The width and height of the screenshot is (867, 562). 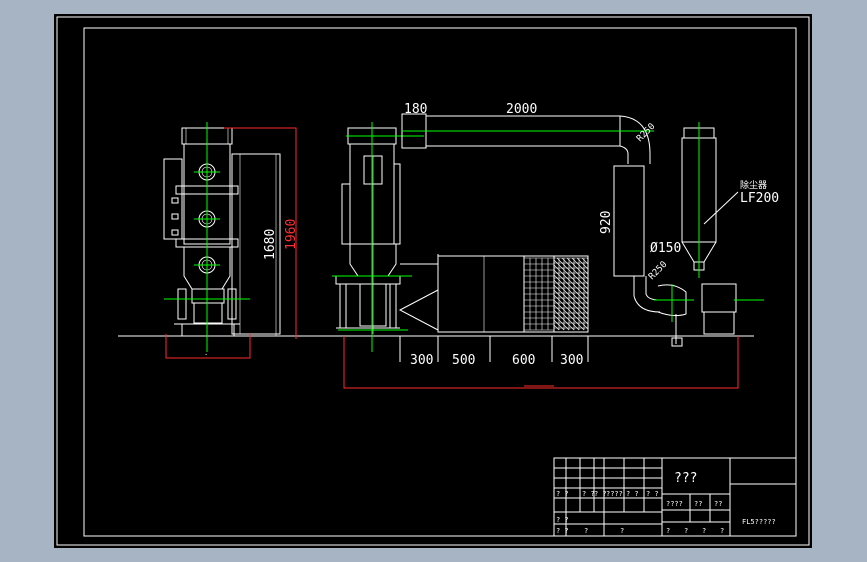 I want to click on vertical-duct, so click(x=637, y=239).